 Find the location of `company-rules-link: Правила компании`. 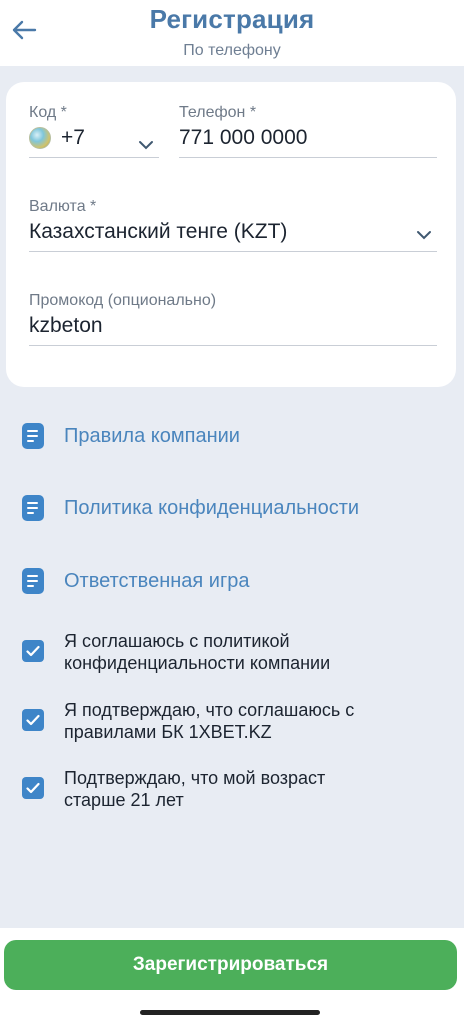

company-rules-link: Правила компании is located at coordinates (131, 436).